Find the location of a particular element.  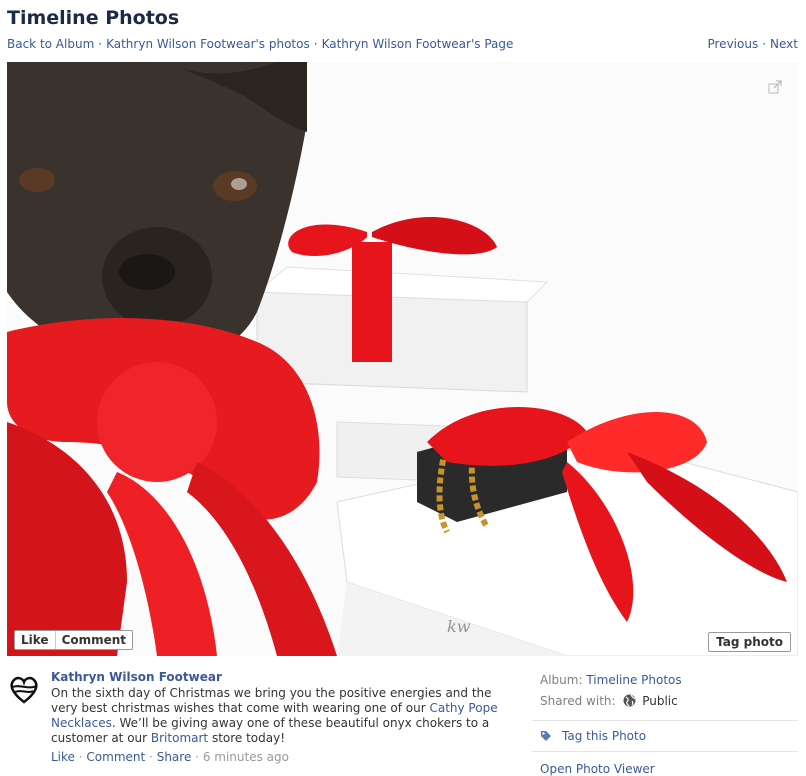

post-meta: Like · Comment · Share · 6 minutes ago is located at coordinates (279, 757).